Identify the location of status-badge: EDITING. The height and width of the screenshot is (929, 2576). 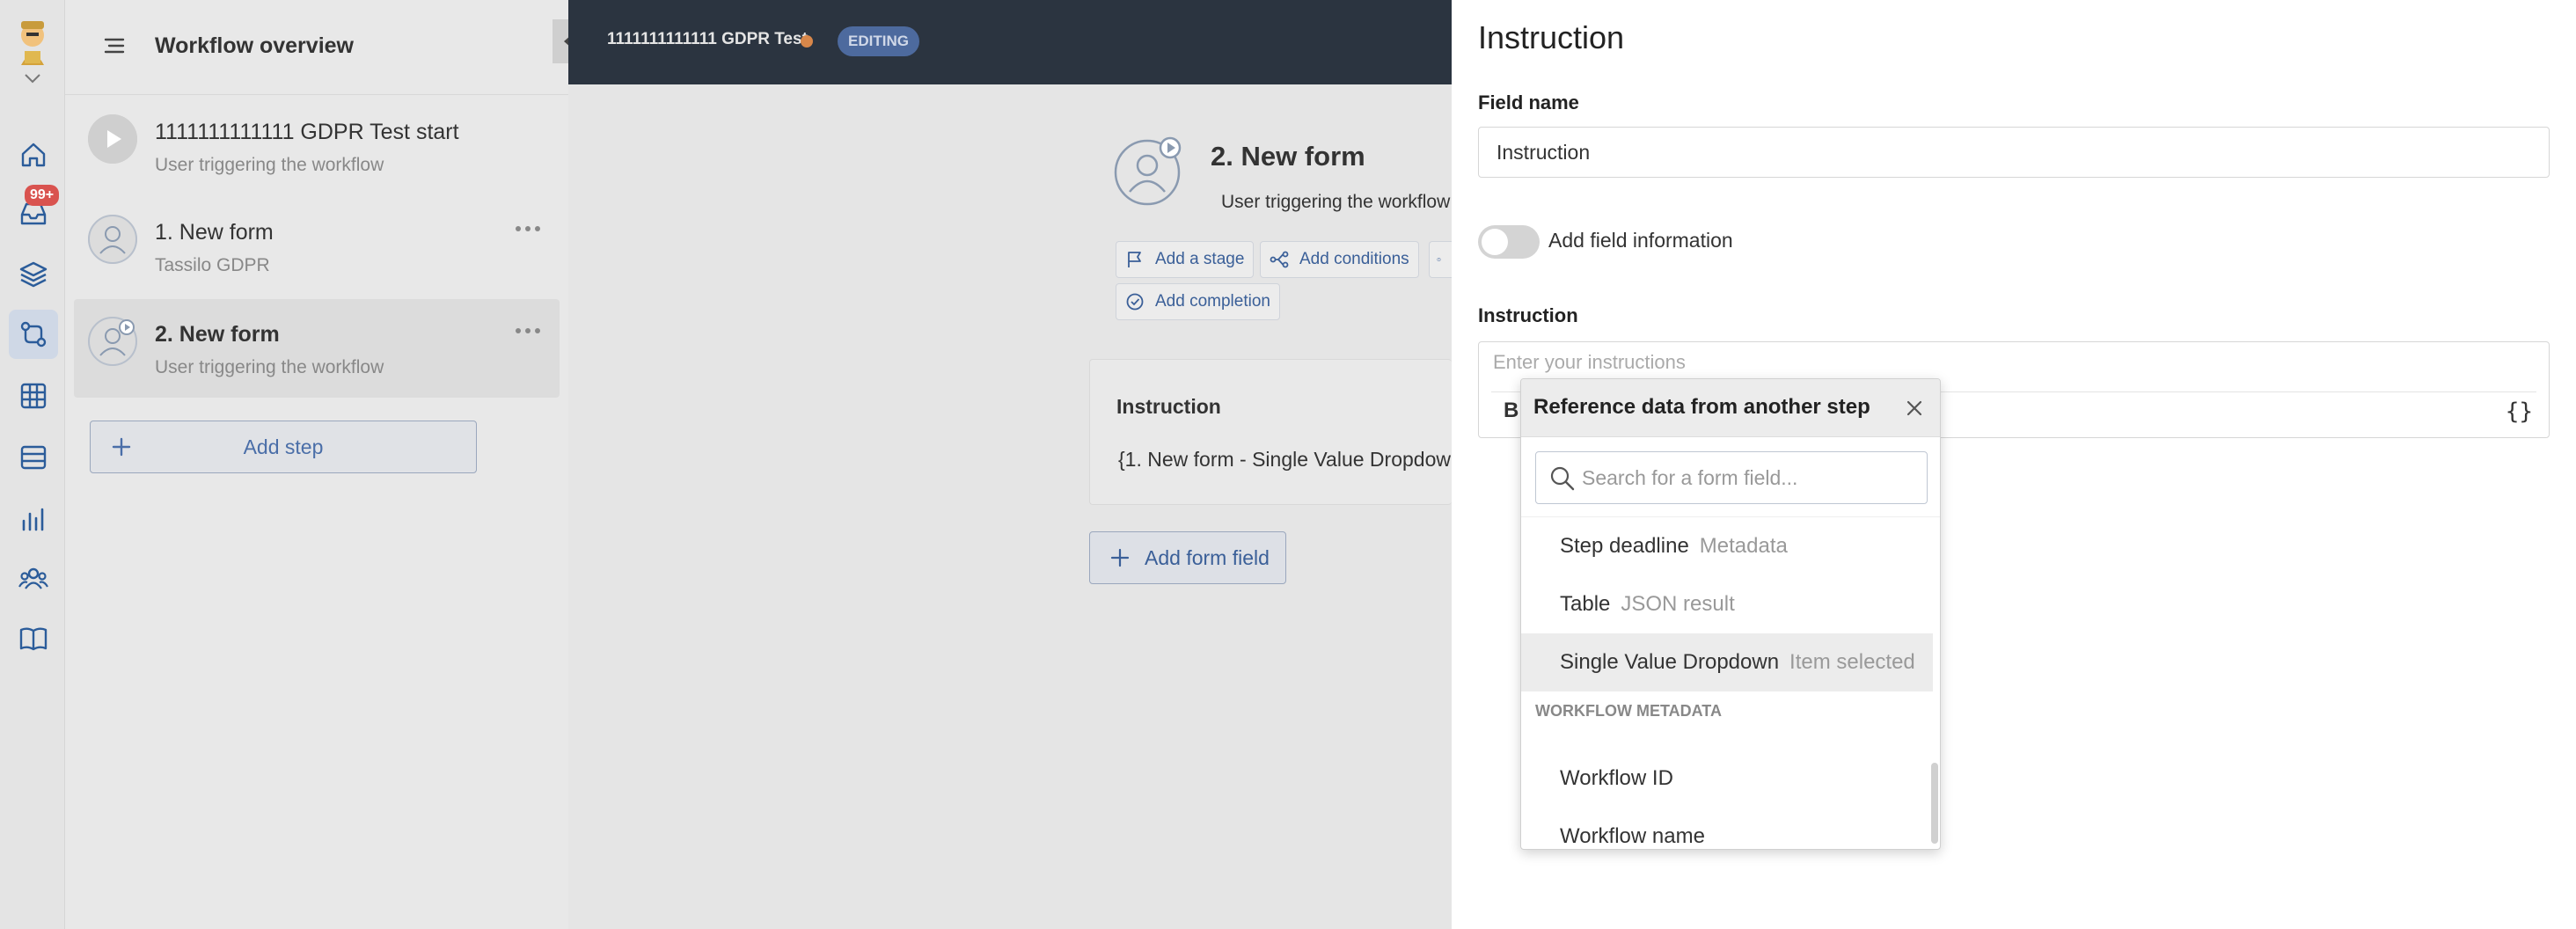
(878, 41).